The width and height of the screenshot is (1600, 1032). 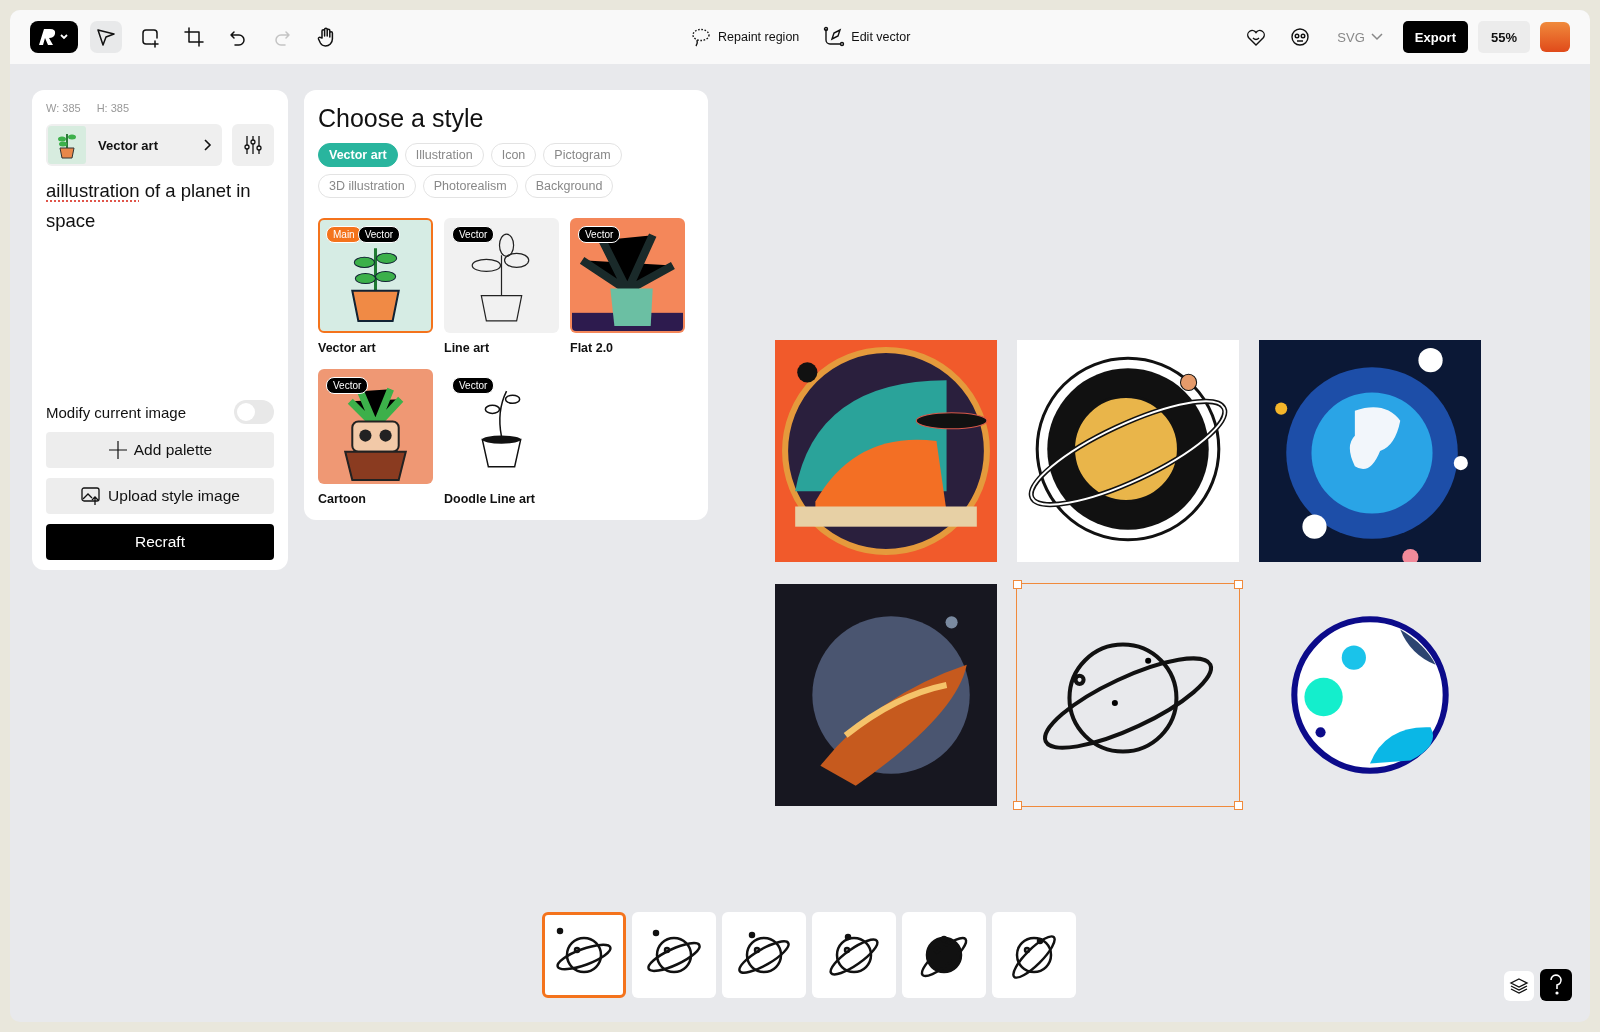 I want to click on style-chip: Illustration, so click(x=444, y=155).